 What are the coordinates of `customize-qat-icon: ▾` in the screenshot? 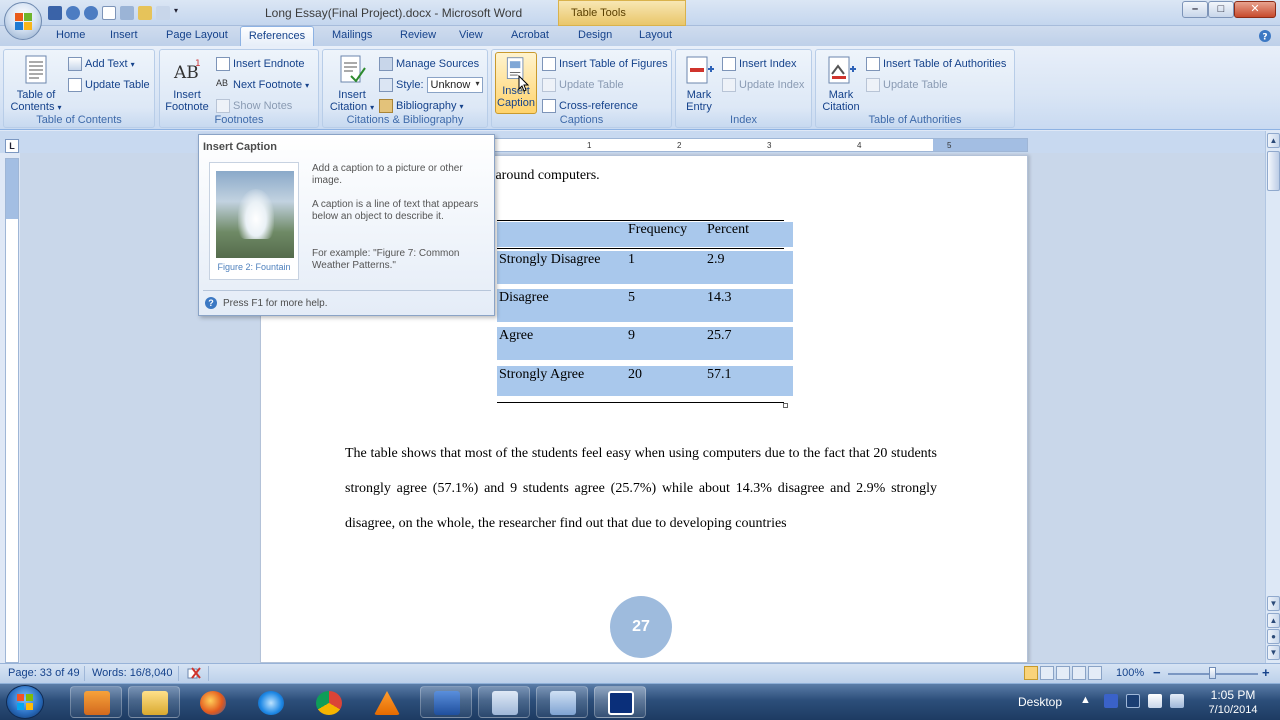 It's located at (178, 13).